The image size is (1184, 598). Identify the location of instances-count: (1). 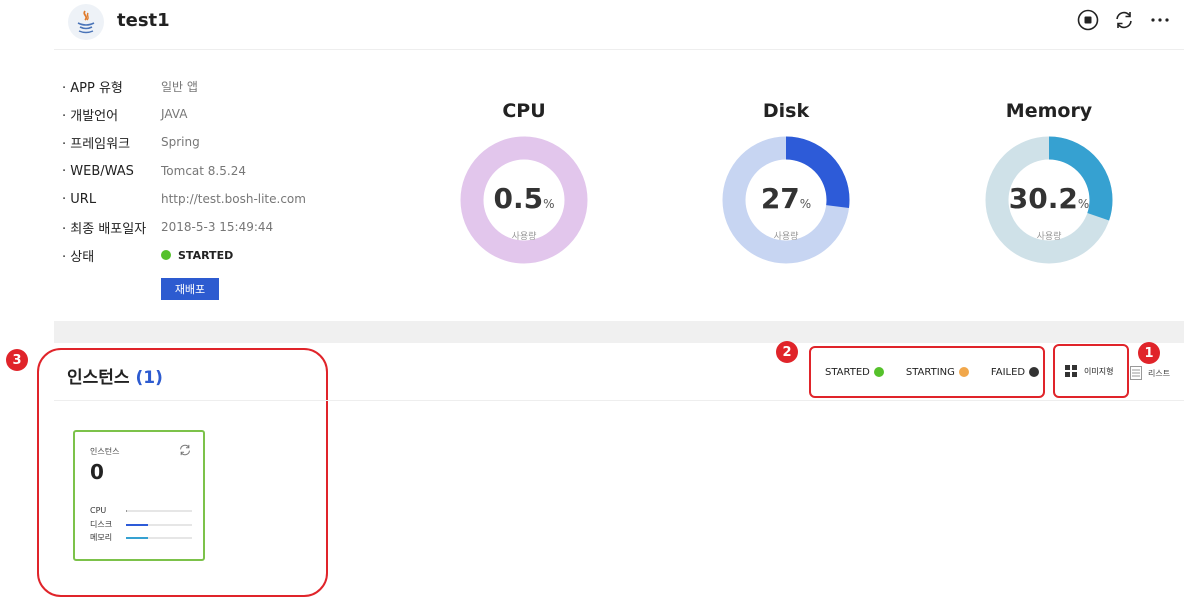
(149, 378).